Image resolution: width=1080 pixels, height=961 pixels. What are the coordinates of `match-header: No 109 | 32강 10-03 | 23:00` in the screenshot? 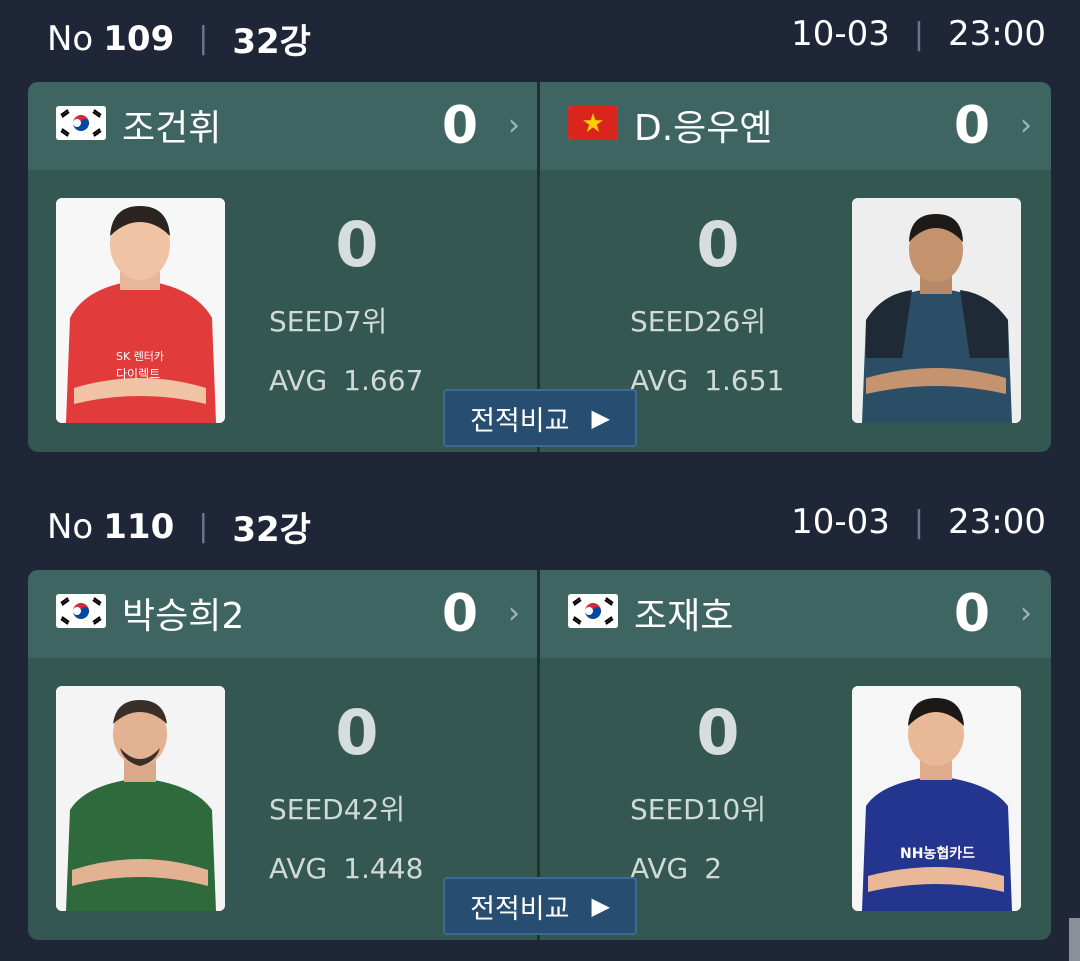 It's located at (540, 35).